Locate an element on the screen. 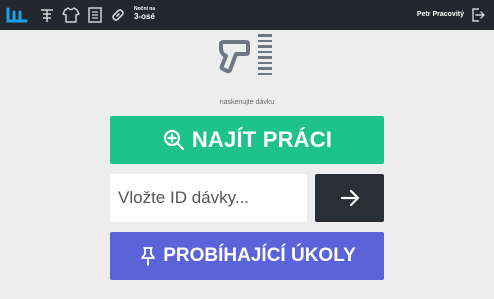 This screenshot has width=494, height=299. shift-value: 3-osé is located at coordinates (144, 16).